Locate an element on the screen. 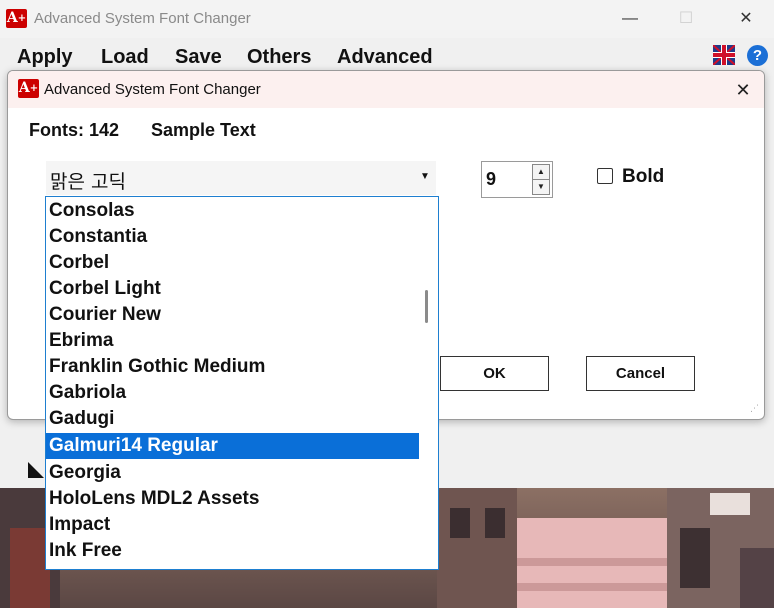  font-size-value: 9 is located at coordinates (491, 179).